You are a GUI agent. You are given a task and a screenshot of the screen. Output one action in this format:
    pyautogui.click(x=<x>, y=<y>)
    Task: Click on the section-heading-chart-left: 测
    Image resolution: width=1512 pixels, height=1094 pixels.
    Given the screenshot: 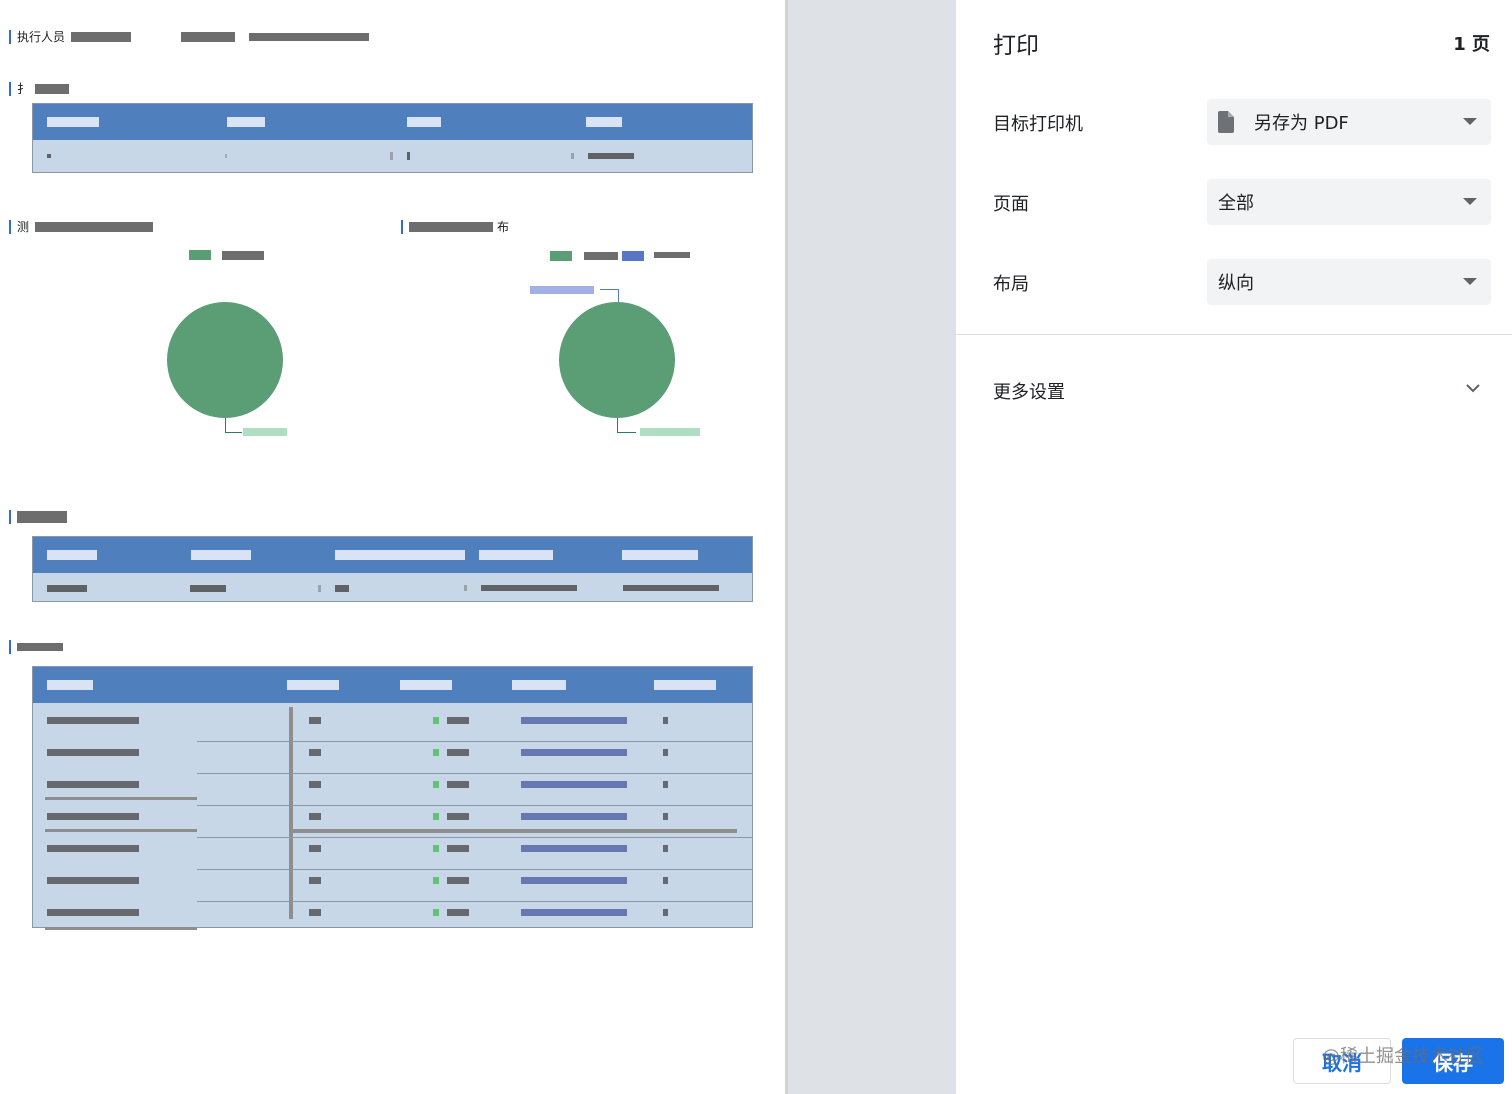 What is the action you would take?
    pyautogui.click(x=81, y=226)
    